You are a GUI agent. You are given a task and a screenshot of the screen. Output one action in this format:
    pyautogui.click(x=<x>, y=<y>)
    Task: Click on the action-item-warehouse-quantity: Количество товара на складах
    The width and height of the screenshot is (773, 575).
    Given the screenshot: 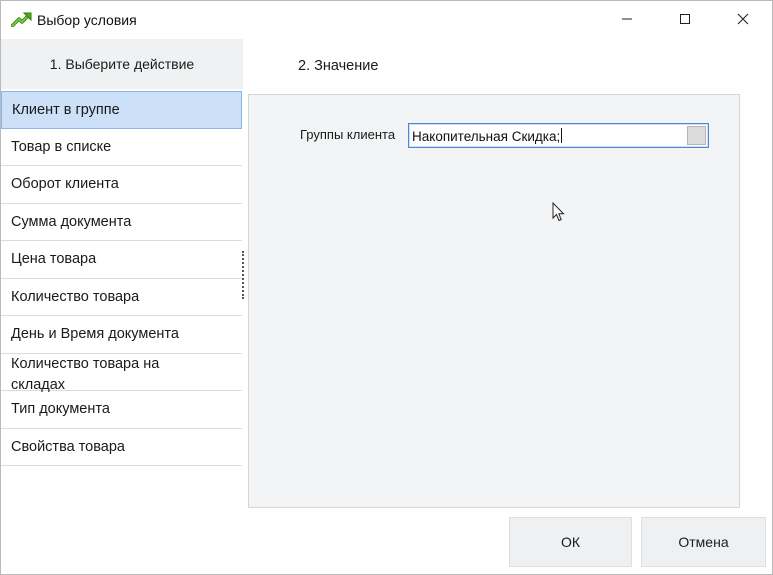 What is the action you would take?
    pyautogui.click(x=121, y=373)
    